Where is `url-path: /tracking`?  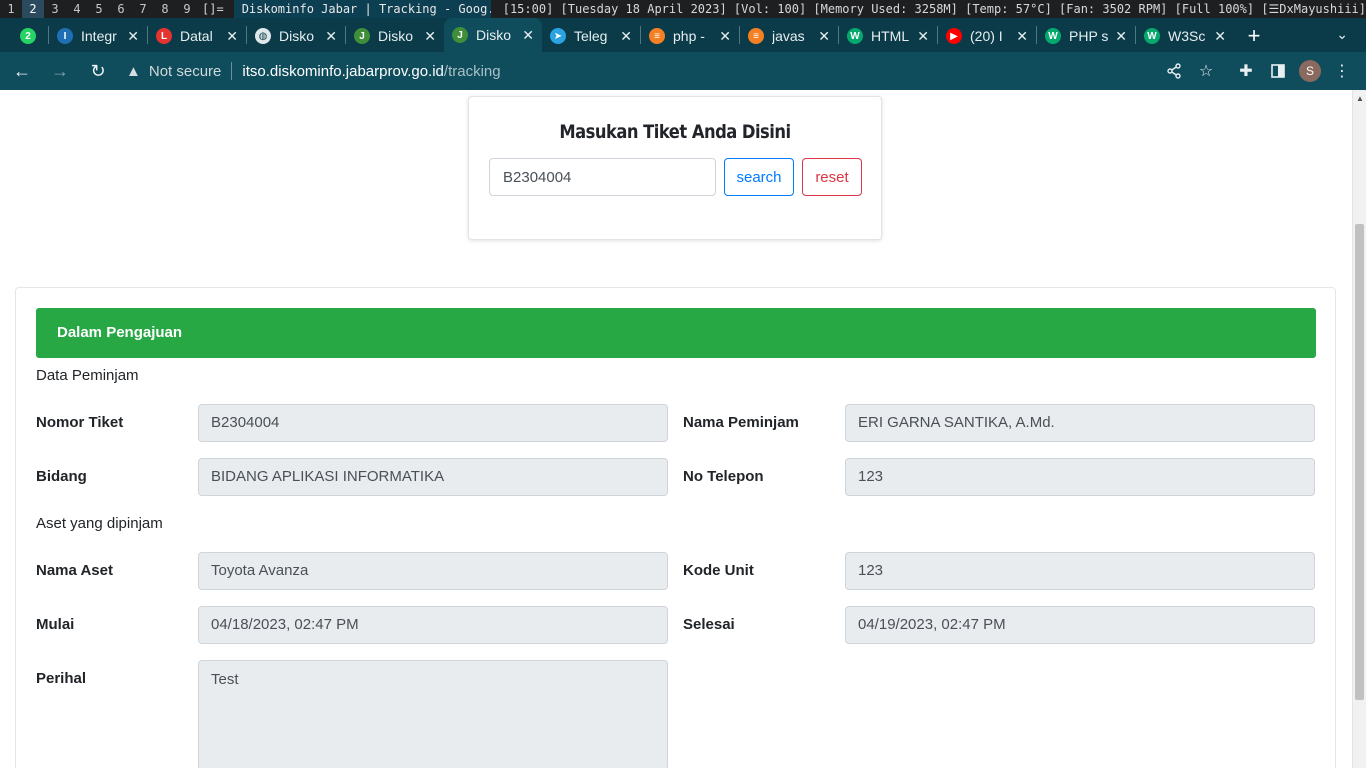
url-path: /tracking is located at coordinates (472, 71).